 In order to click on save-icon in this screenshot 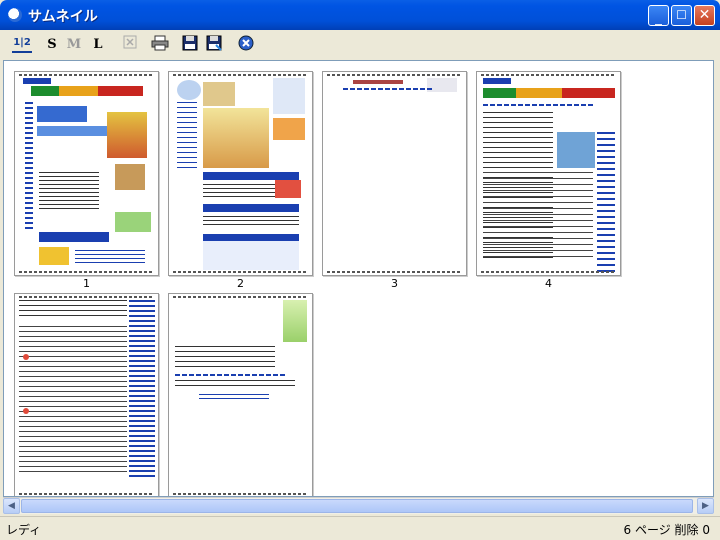, I will do `click(190, 45)`.